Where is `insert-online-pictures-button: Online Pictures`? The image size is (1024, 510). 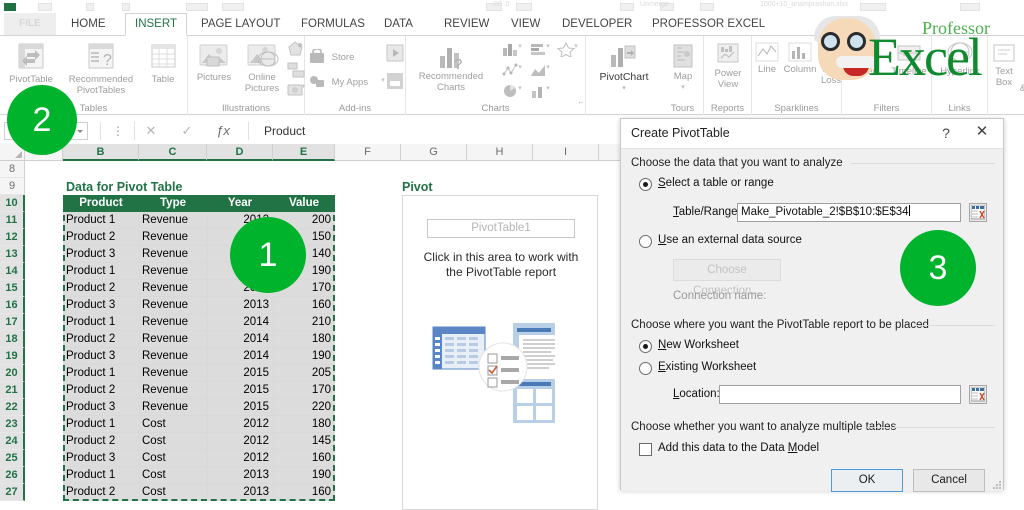 insert-online-pictures-button: Online Pictures is located at coordinates (262, 67).